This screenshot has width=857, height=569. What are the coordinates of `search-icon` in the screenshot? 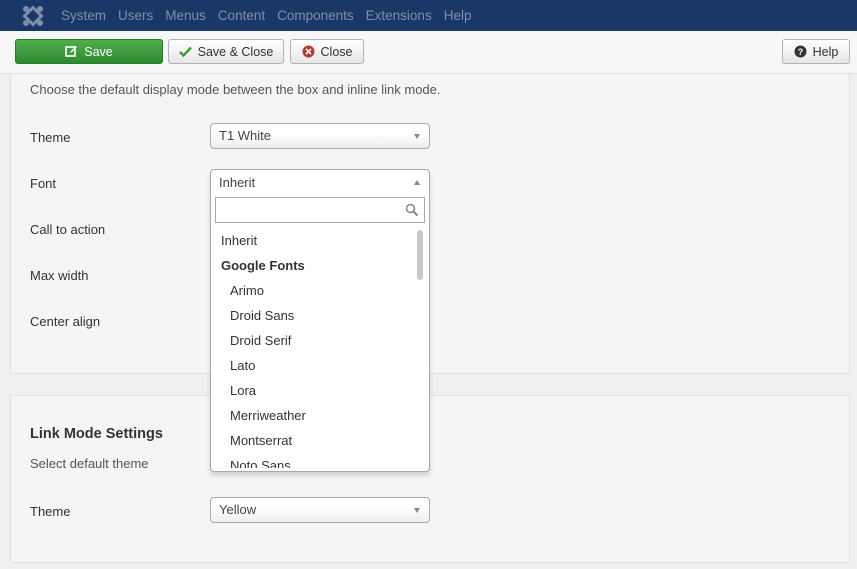 It's located at (412, 210).